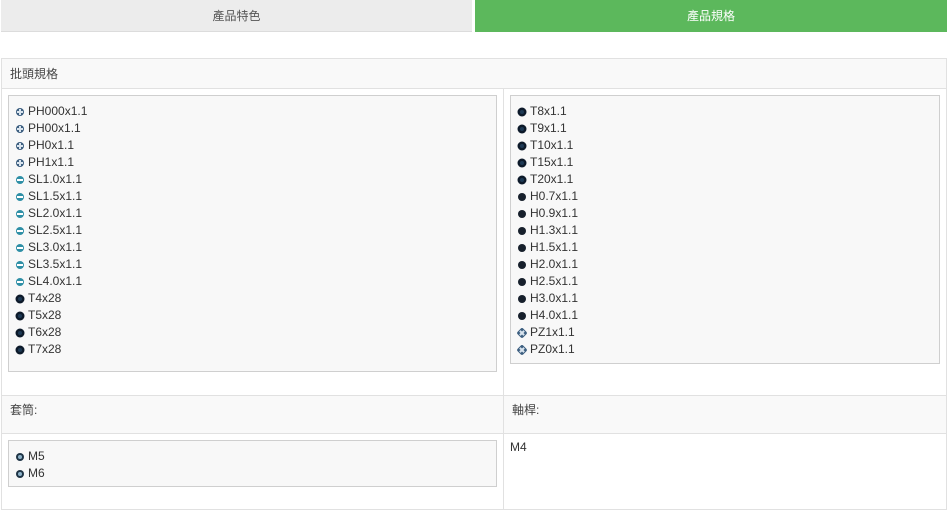  Describe the element at coordinates (474, 74) in the screenshot. I see `bit-spec-header: 批頭規格` at that location.